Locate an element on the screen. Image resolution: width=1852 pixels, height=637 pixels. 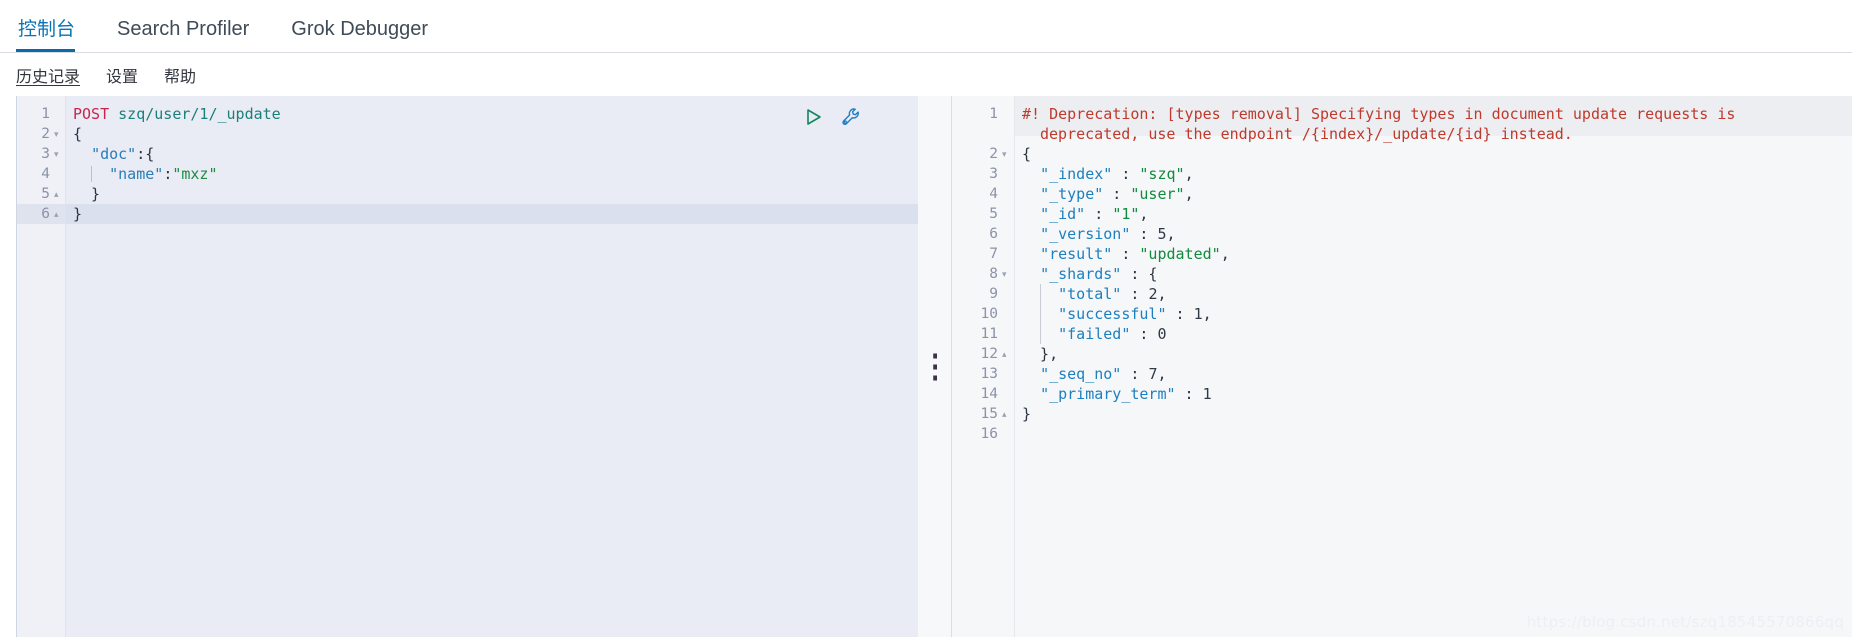
pane-splitter is located at coordinates (935, 366).